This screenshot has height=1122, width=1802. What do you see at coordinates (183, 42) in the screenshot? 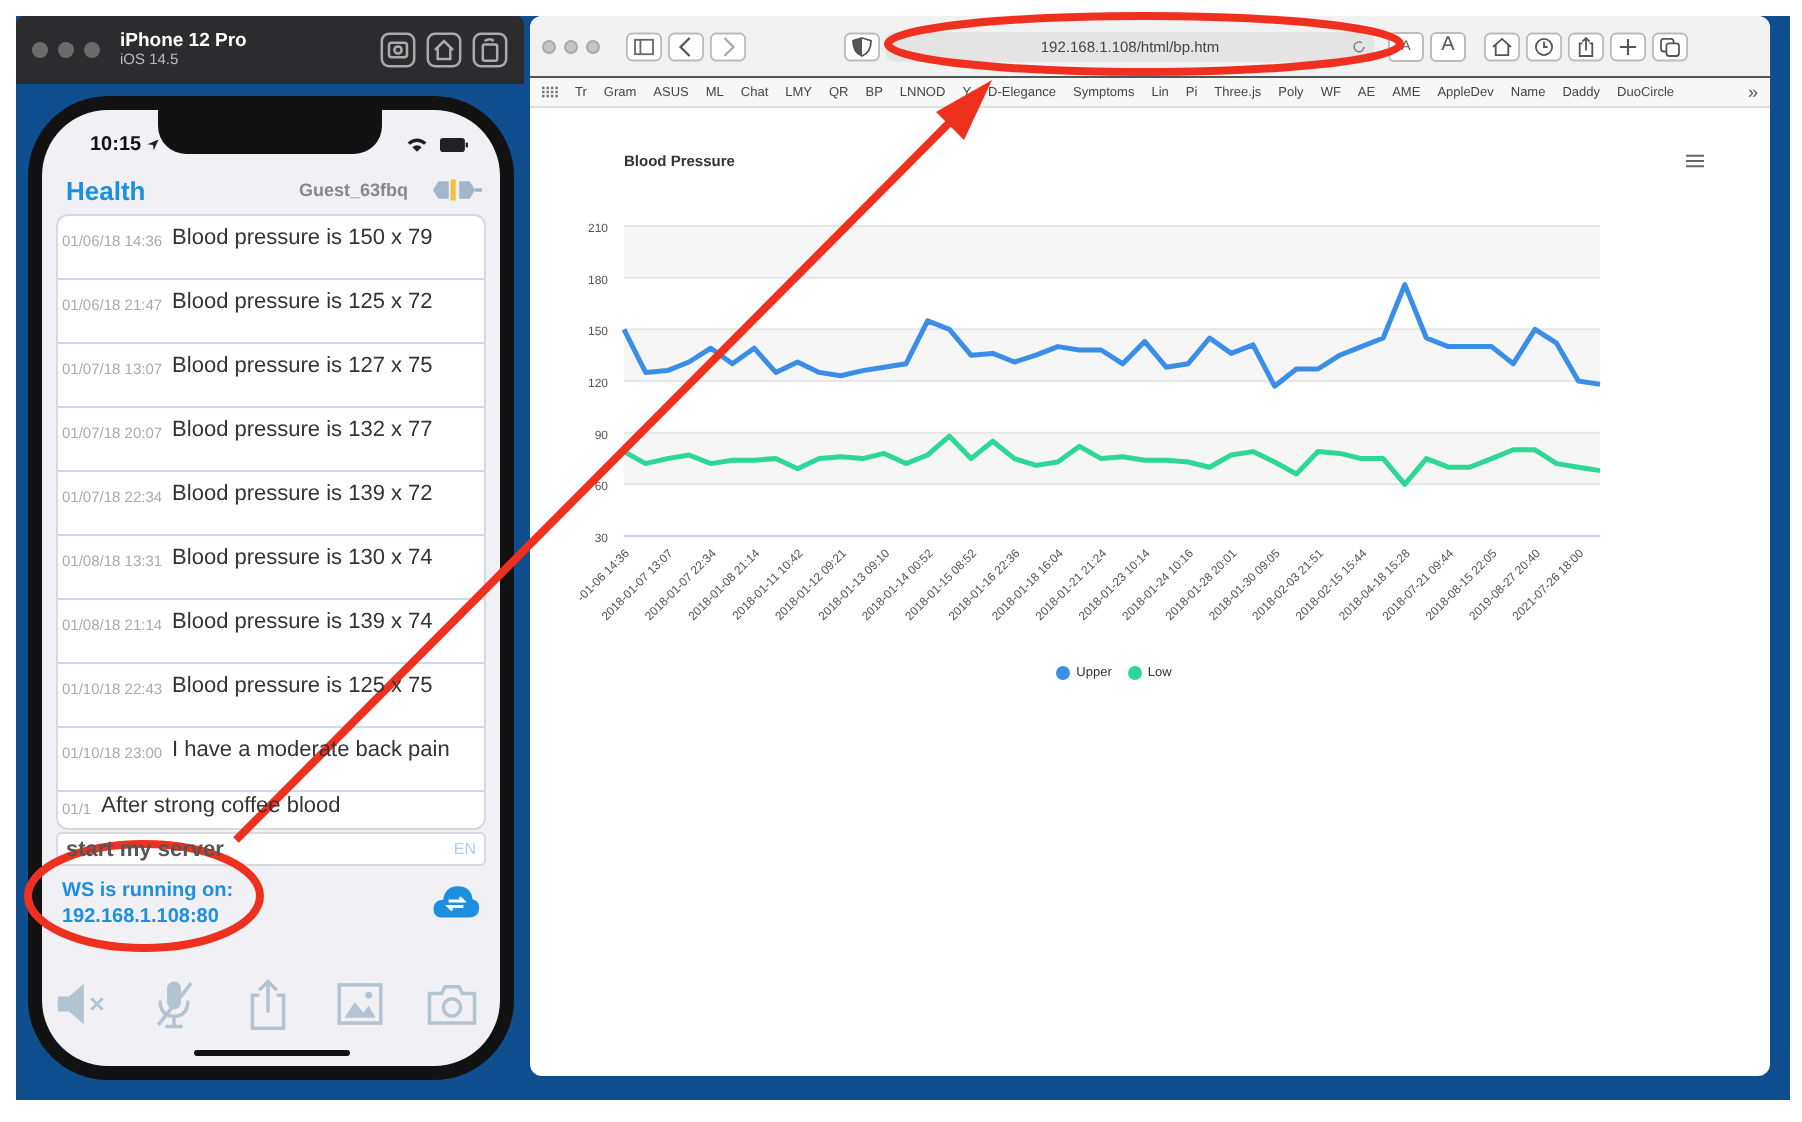
I see `device-name: iPhone 12 Pro` at bounding box center [183, 42].